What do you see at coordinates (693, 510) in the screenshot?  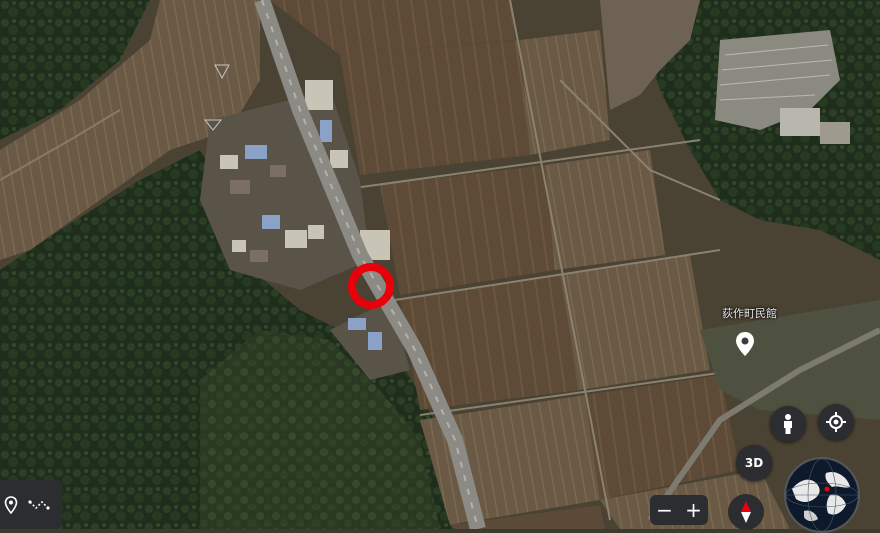 I see `zoom-in-button: +` at bounding box center [693, 510].